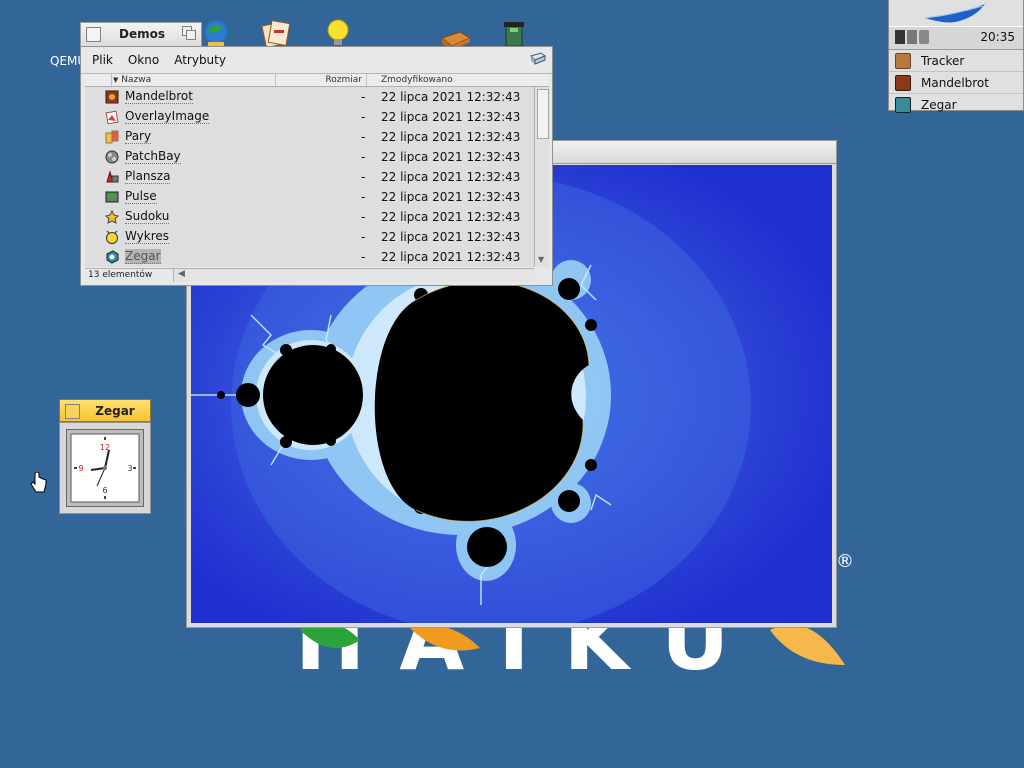 This screenshot has height=768, width=1024. Describe the element at coordinates (543, 114) in the screenshot. I see `vertical-scrollbar-thumb` at that location.